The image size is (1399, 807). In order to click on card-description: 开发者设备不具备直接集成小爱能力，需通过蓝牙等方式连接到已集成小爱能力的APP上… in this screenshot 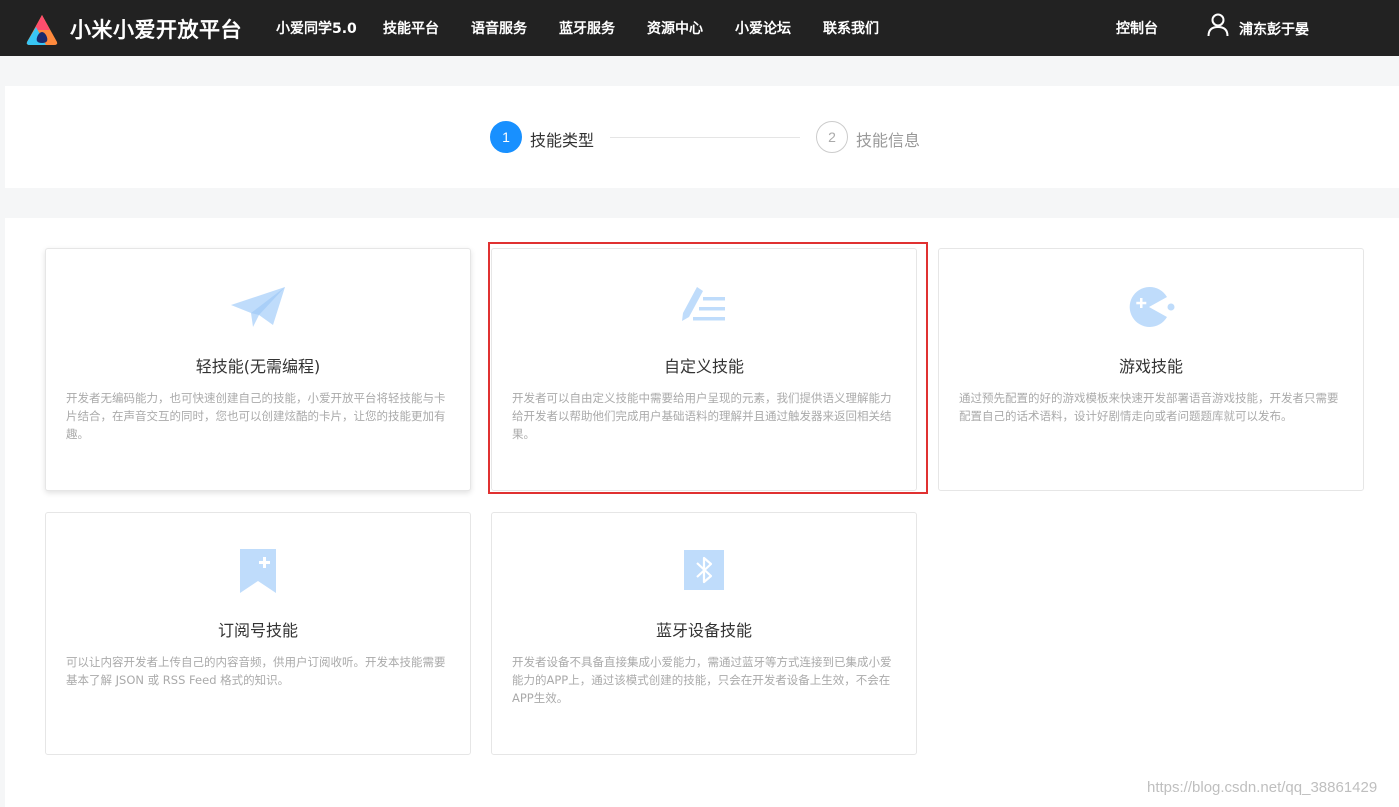, I will do `click(702, 680)`.